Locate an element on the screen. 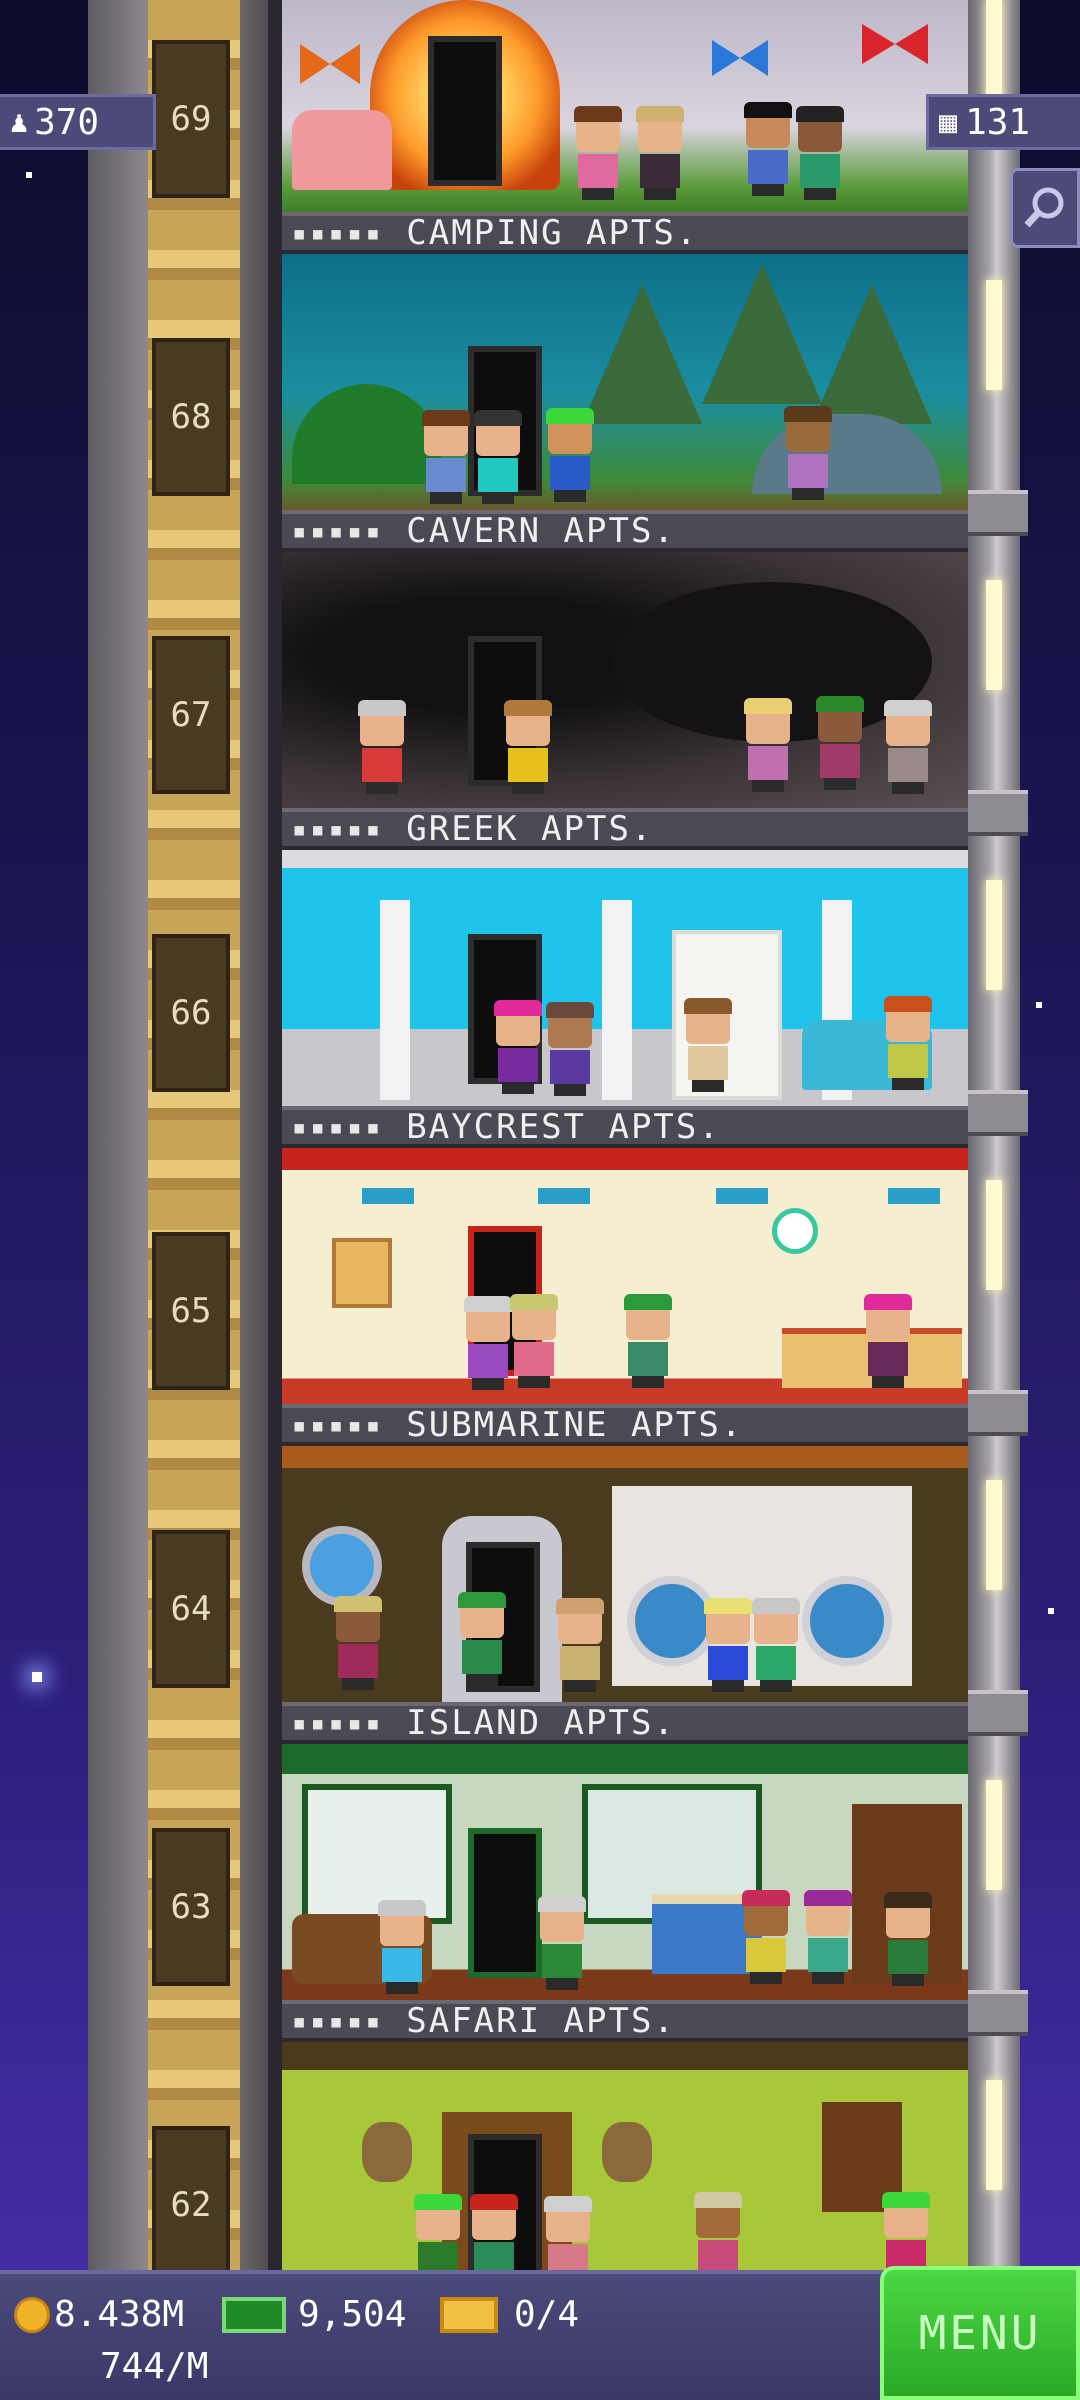 This screenshot has width=1080, height=2400. floor-67-title: ▪▪▪▪▪ CAVERN APTS. is located at coordinates (625, 531).